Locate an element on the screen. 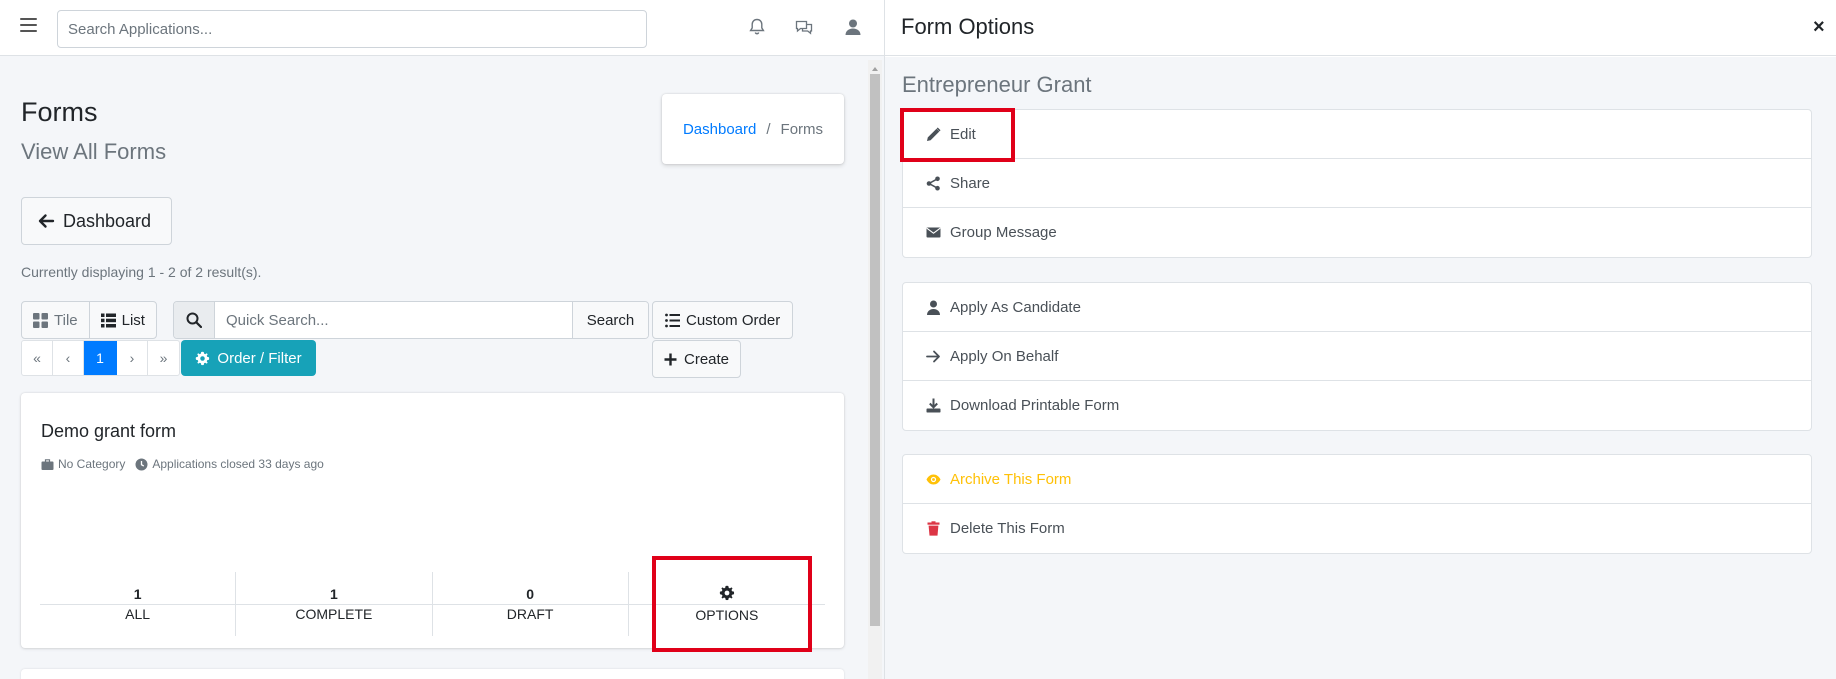 The height and width of the screenshot is (679, 1836). stat-all-label: ALL is located at coordinates (138, 614).